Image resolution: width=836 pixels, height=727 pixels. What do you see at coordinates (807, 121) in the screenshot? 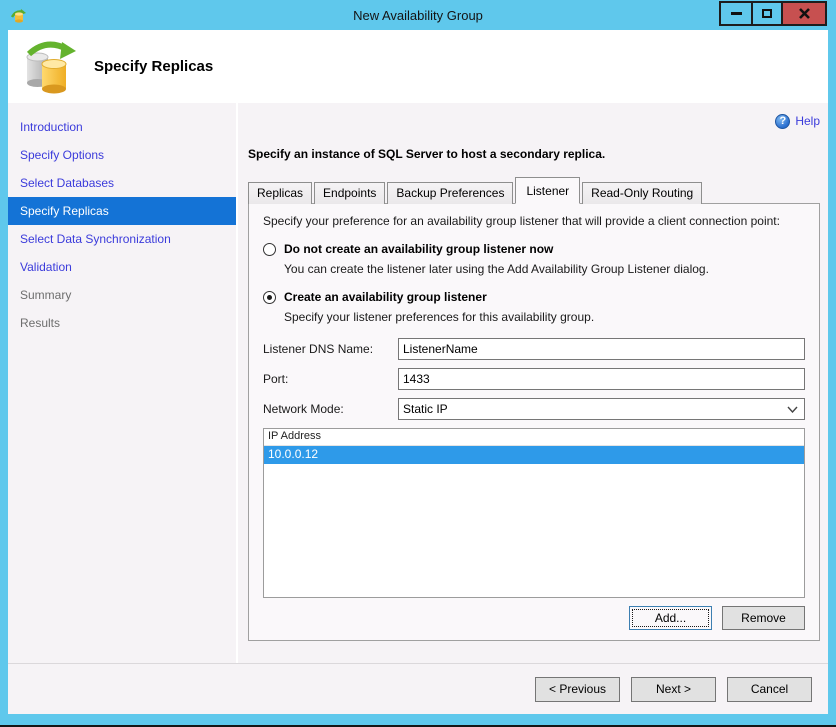
I see `help-label: Help` at bounding box center [807, 121].